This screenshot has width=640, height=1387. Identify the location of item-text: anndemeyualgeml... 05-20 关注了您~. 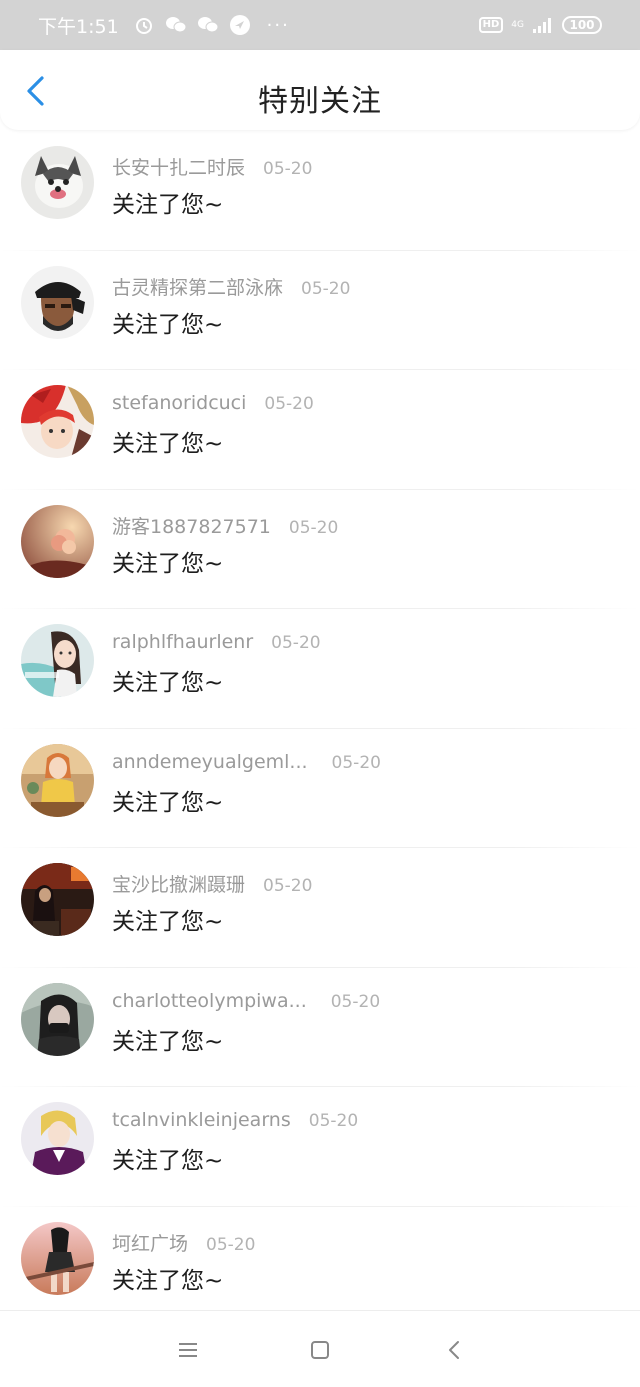
(246, 784).